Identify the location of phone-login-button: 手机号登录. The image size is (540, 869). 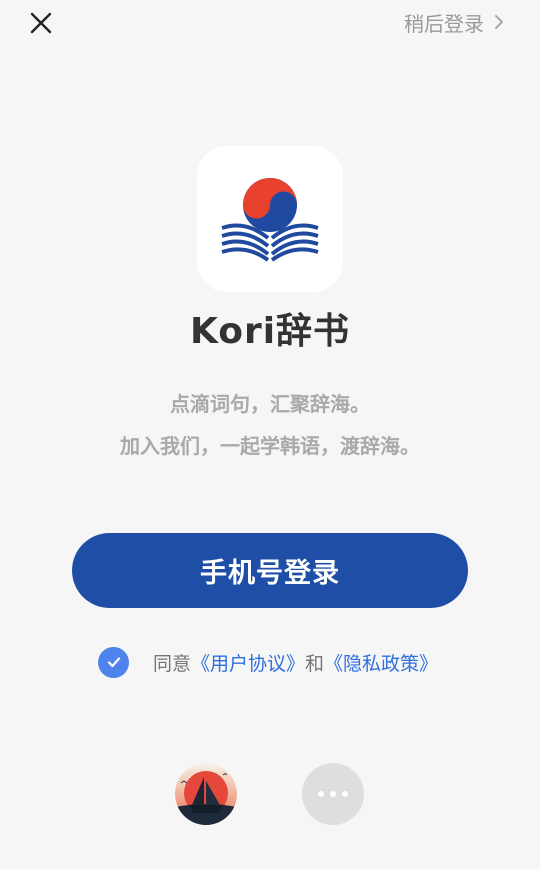
(270, 570).